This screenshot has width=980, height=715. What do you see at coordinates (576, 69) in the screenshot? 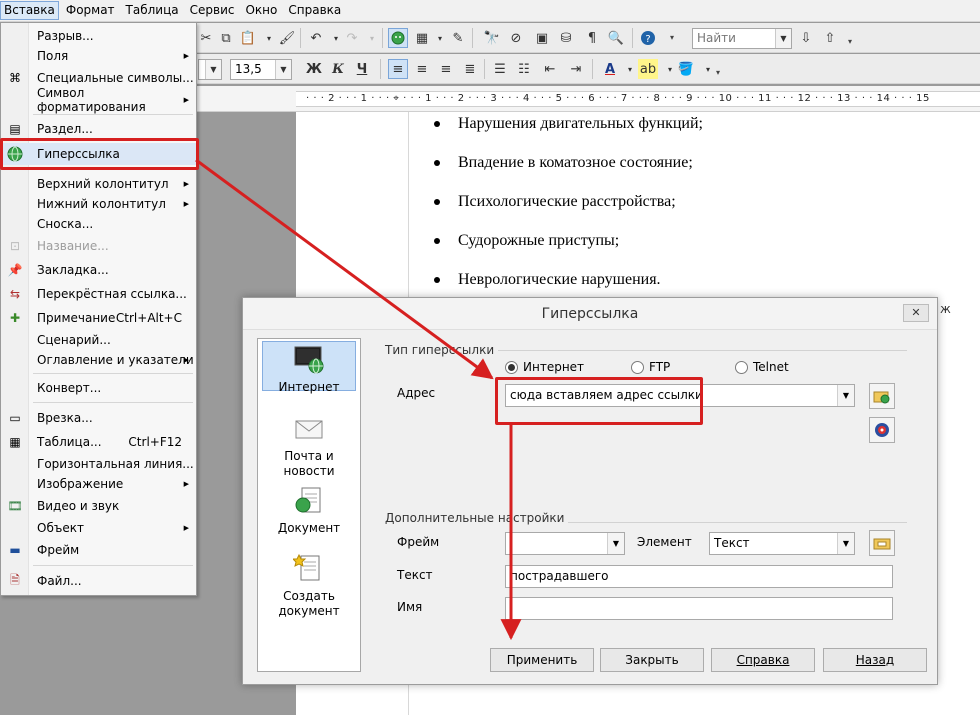
I see `increase-indent-icon: ⇥` at bounding box center [576, 69].